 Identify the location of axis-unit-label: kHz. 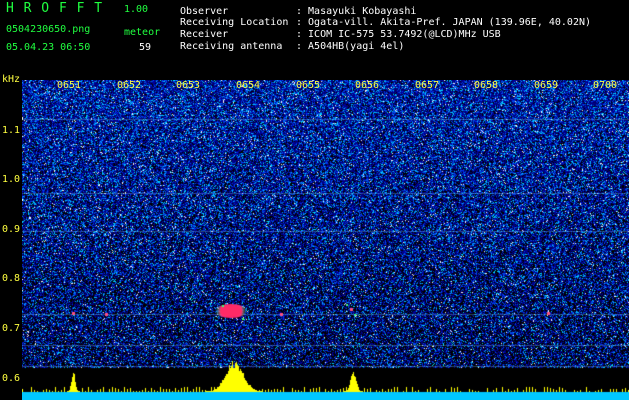
(11, 79).